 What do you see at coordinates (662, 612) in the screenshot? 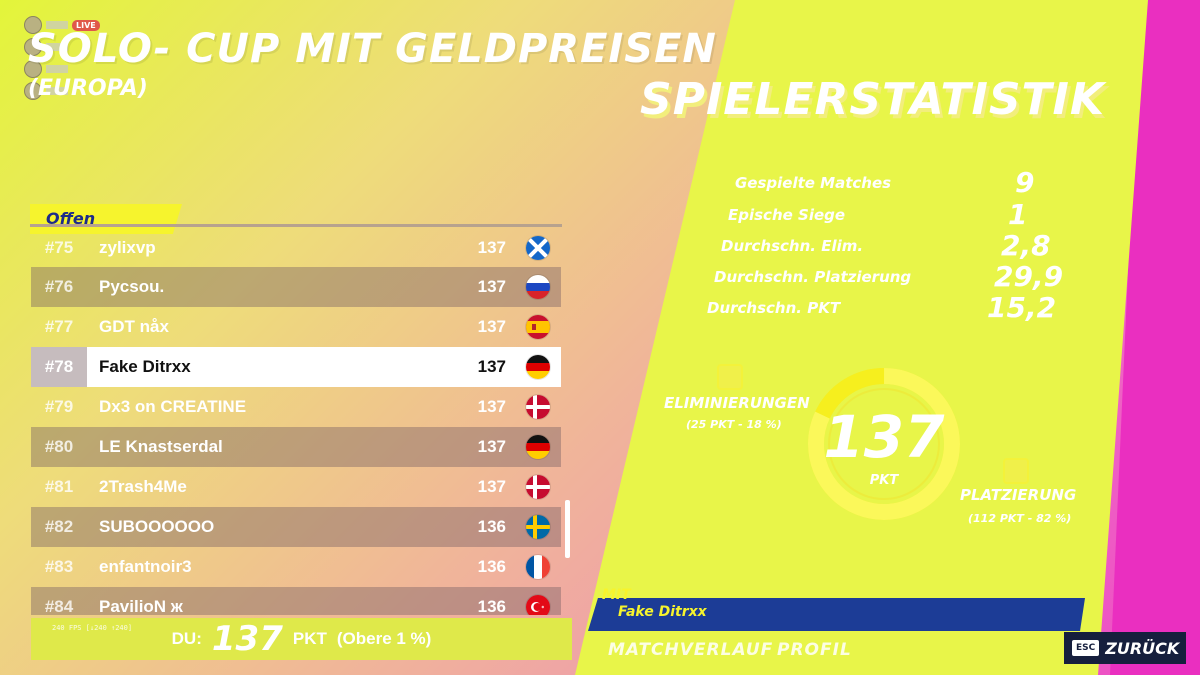
I see `party-member-name: Fake Ditrxx` at bounding box center [662, 612].